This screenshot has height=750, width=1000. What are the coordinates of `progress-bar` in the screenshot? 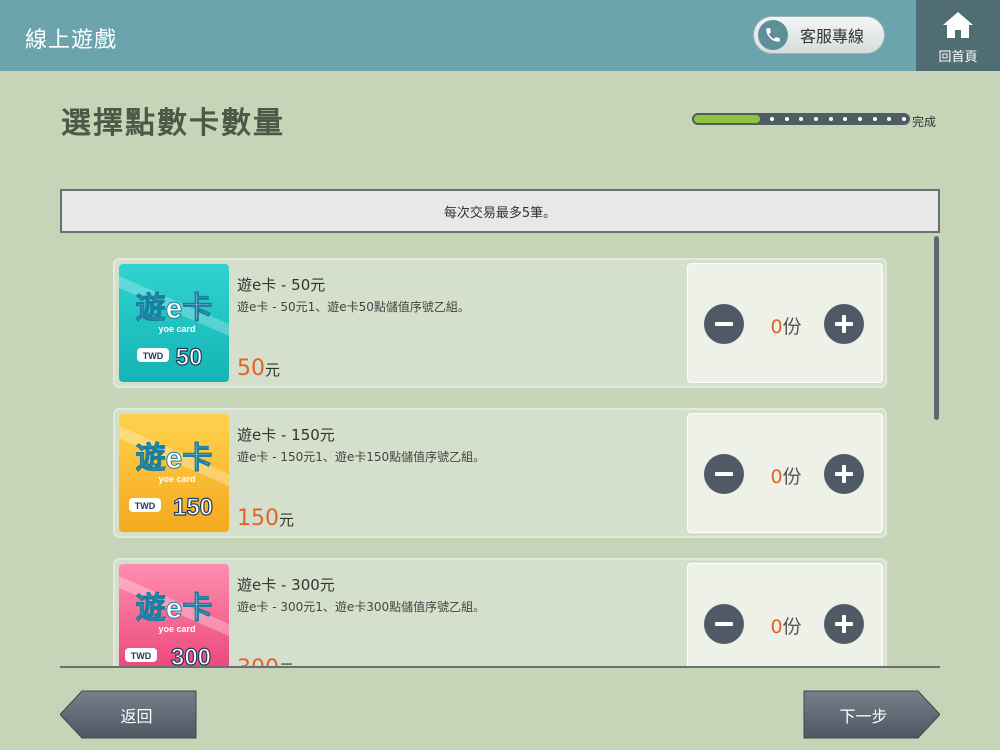 It's located at (801, 119).